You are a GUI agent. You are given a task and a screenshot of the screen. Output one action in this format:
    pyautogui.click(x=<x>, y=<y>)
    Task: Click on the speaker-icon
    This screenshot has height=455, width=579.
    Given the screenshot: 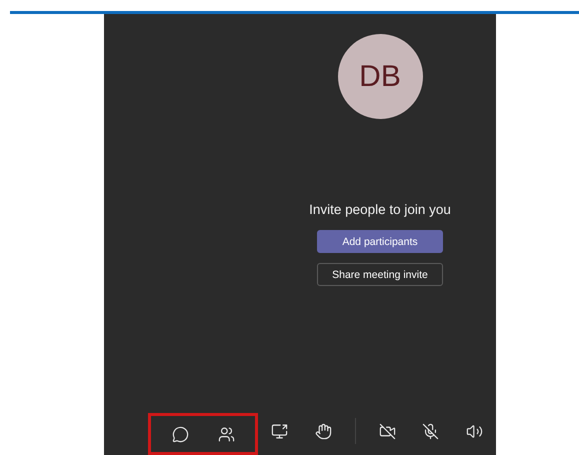 What is the action you would take?
    pyautogui.click(x=474, y=431)
    